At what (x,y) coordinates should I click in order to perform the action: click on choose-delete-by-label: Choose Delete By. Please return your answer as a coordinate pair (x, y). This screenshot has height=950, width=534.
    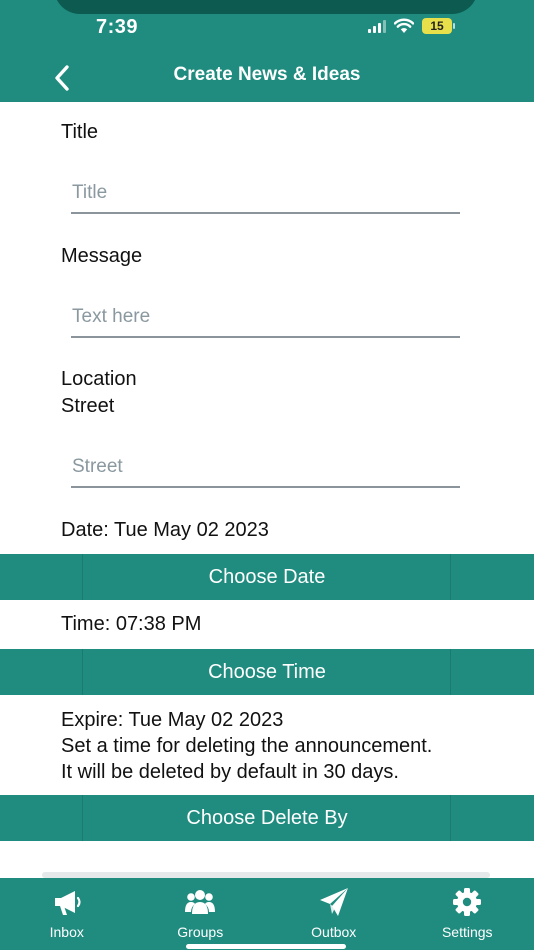
    Looking at the image, I should click on (267, 817).